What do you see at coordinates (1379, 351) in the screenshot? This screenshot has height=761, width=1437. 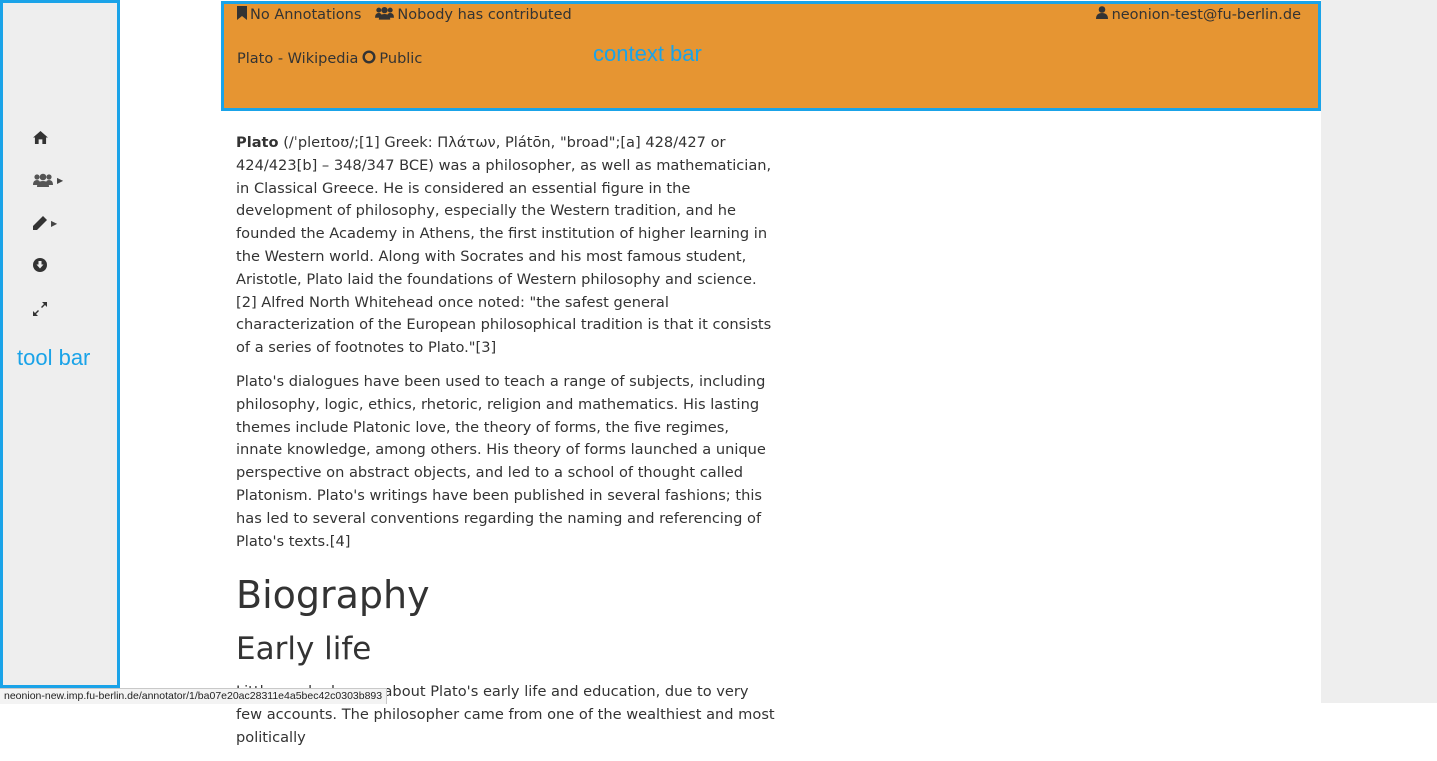 I see `right-margin` at bounding box center [1379, 351].